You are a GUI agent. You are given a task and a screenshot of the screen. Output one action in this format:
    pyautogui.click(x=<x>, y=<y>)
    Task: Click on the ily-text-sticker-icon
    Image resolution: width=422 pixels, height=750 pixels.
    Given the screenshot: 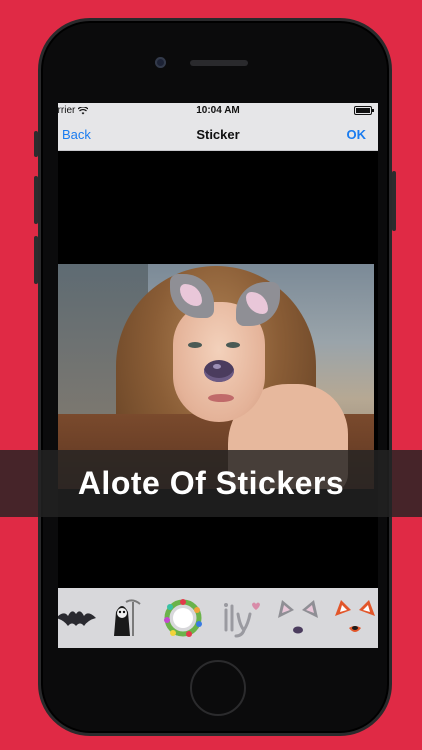 What is the action you would take?
    pyautogui.click(x=240, y=618)
    